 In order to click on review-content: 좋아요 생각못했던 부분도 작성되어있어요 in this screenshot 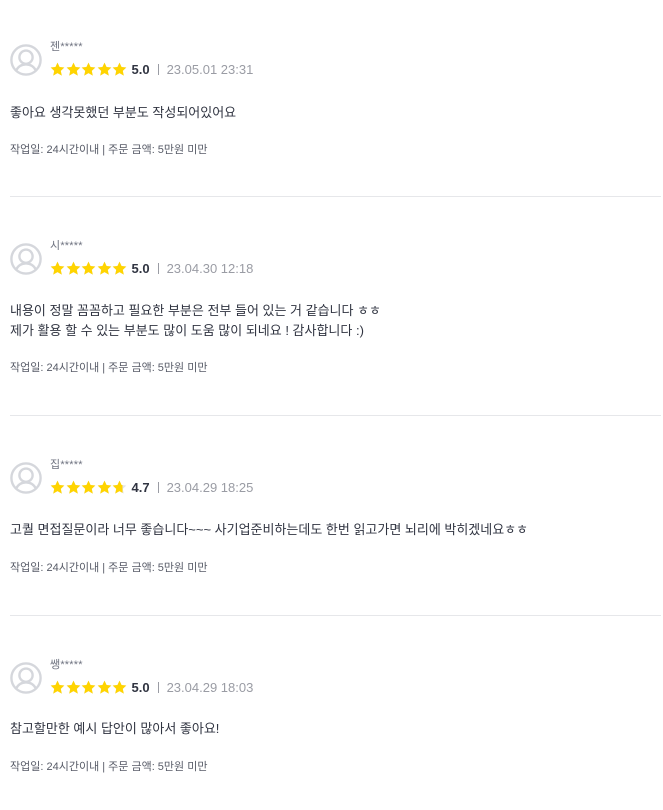, I will do `click(123, 113)`.